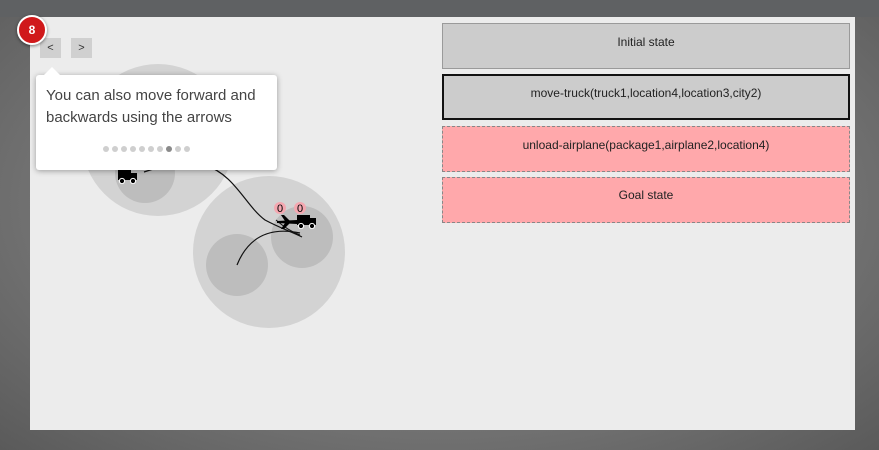 This screenshot has height=450, width=879. Describe the element at coordinates (280, 209) in the screenshot. I see `package-count-airplane: 0` at that location.